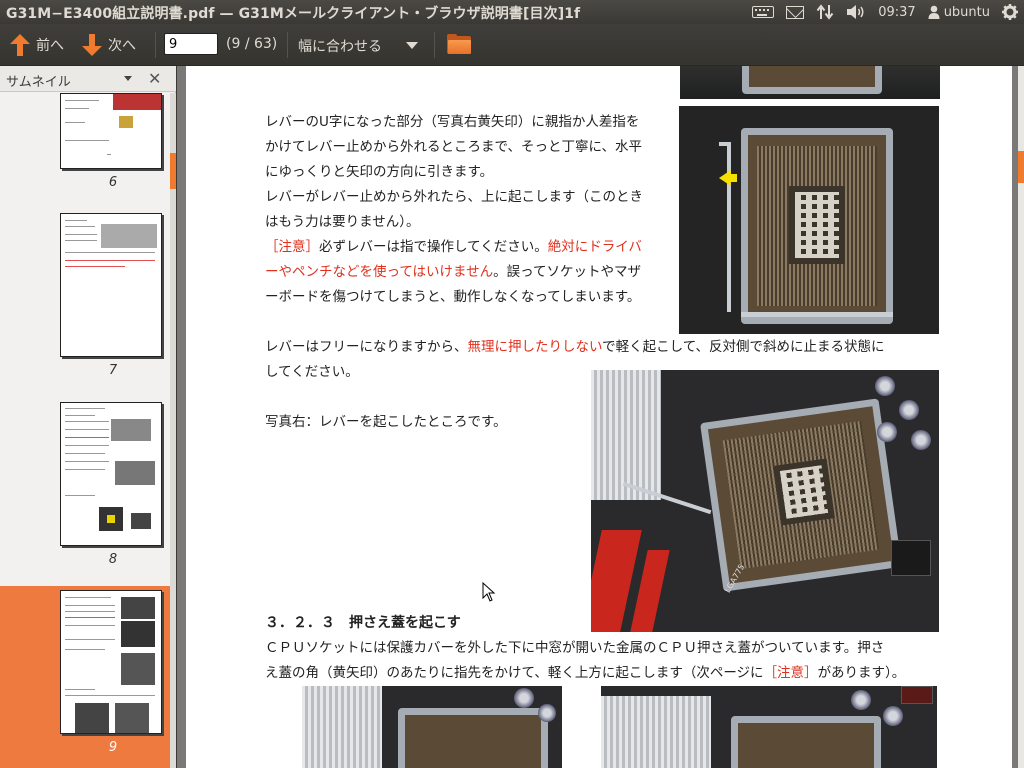  I want to click on socket-photo-top, so click(810, 82).